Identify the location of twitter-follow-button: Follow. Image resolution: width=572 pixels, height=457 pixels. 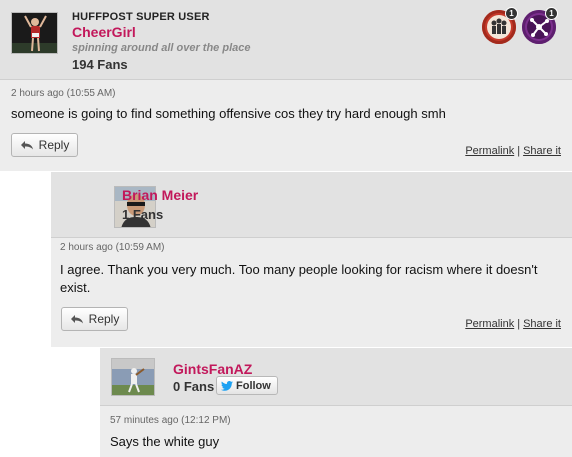
(247, 385).